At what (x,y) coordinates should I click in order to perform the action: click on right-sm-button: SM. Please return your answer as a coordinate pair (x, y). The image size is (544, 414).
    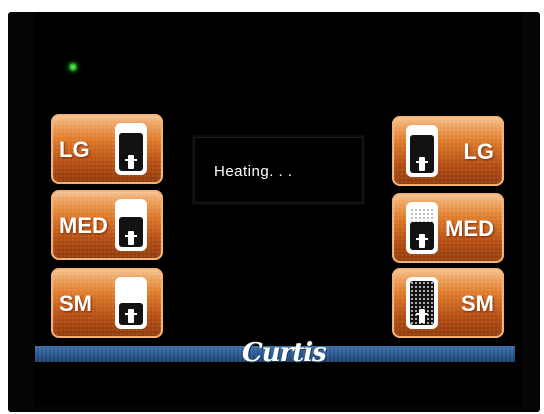
    Looking at the image, I should click on (448, 303).